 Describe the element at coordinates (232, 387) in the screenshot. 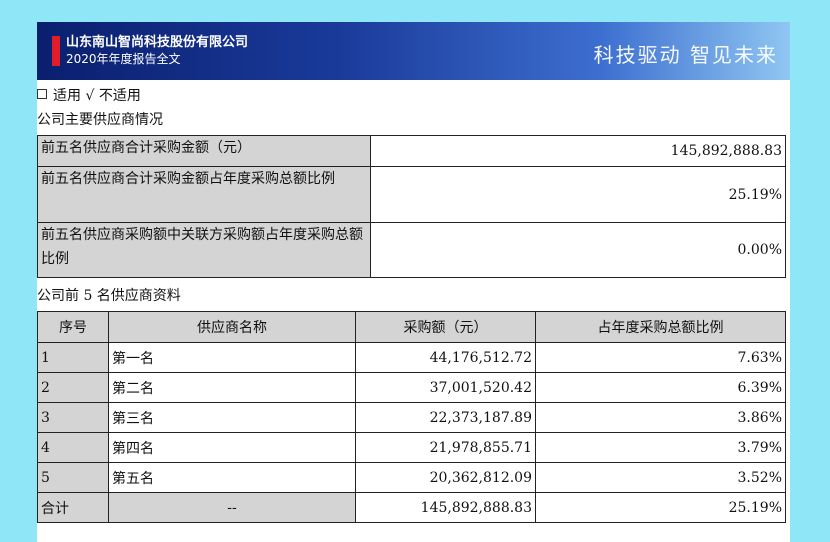

I see `supplier-name: 第二名` at that location.